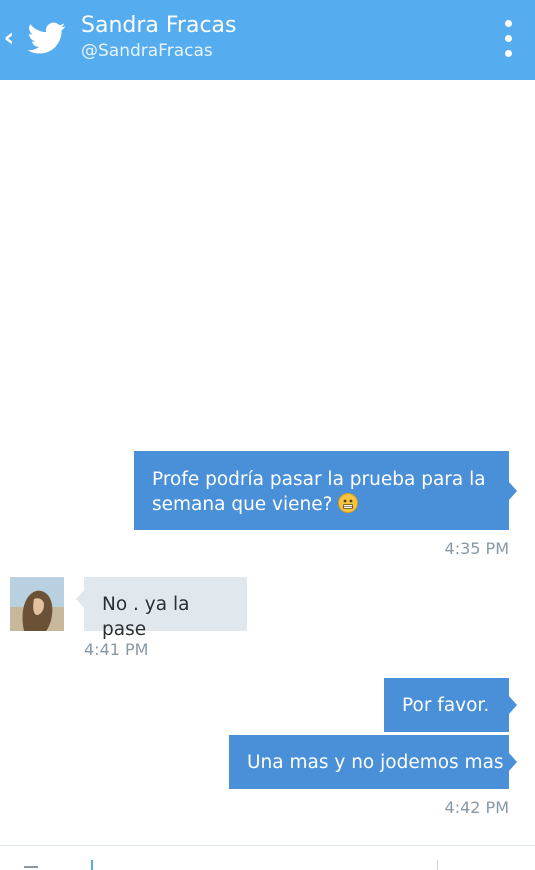  What do you see at coordinates (446, 705) in the screenshot?
I see `message-text: Por favor.` at bounding box center [446, 705].